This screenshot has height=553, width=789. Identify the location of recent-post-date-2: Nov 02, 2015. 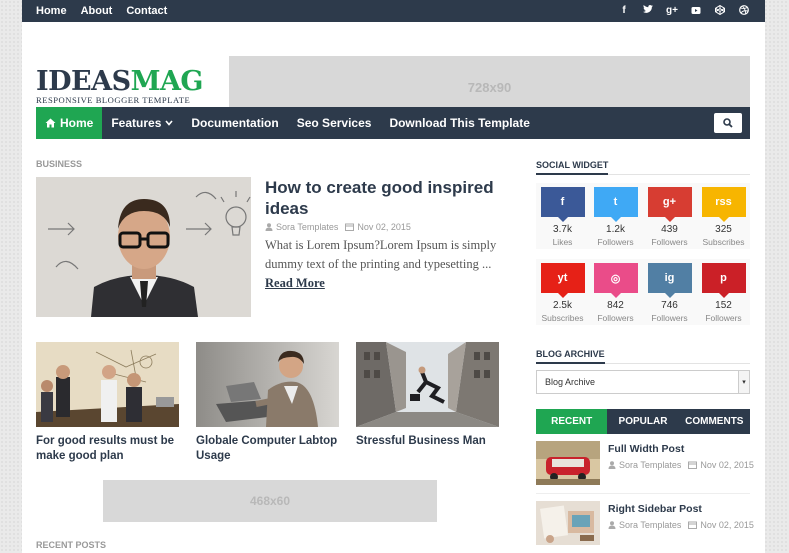
(727, 525).